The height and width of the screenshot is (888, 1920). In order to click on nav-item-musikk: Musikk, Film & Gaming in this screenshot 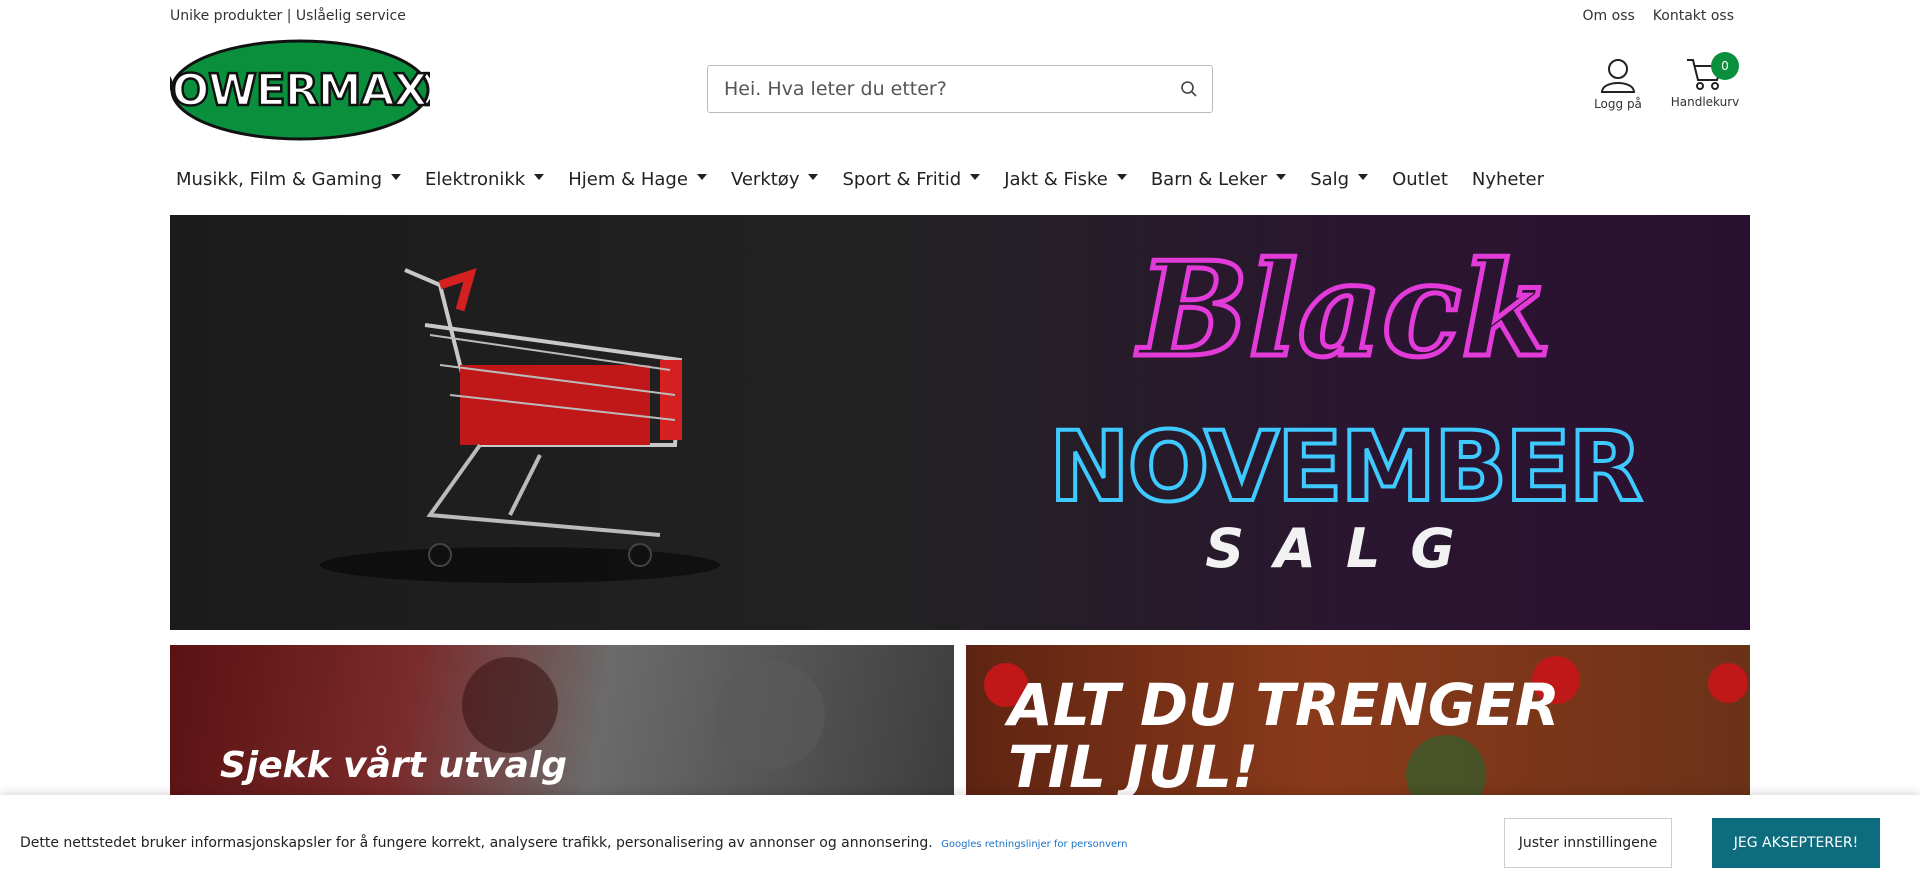, I will do `click(288, 179)`.